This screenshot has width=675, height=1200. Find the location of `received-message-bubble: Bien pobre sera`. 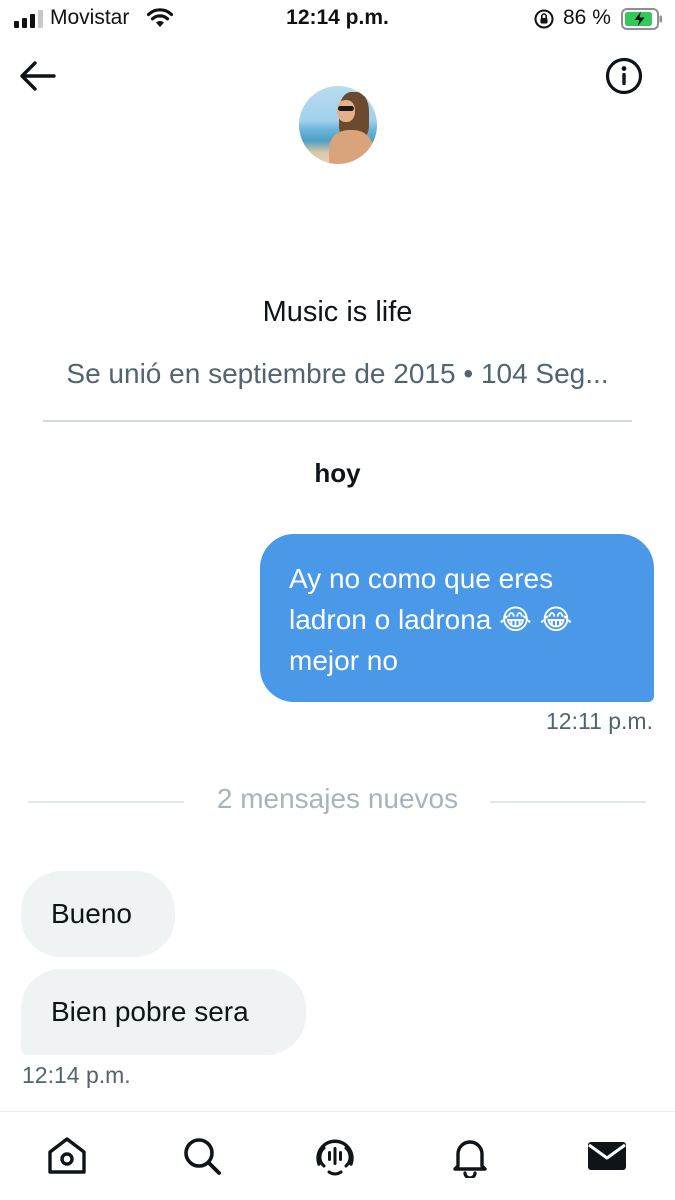

received-message-bubble: Bien pobre sera is located at coordinates (163, 1012).